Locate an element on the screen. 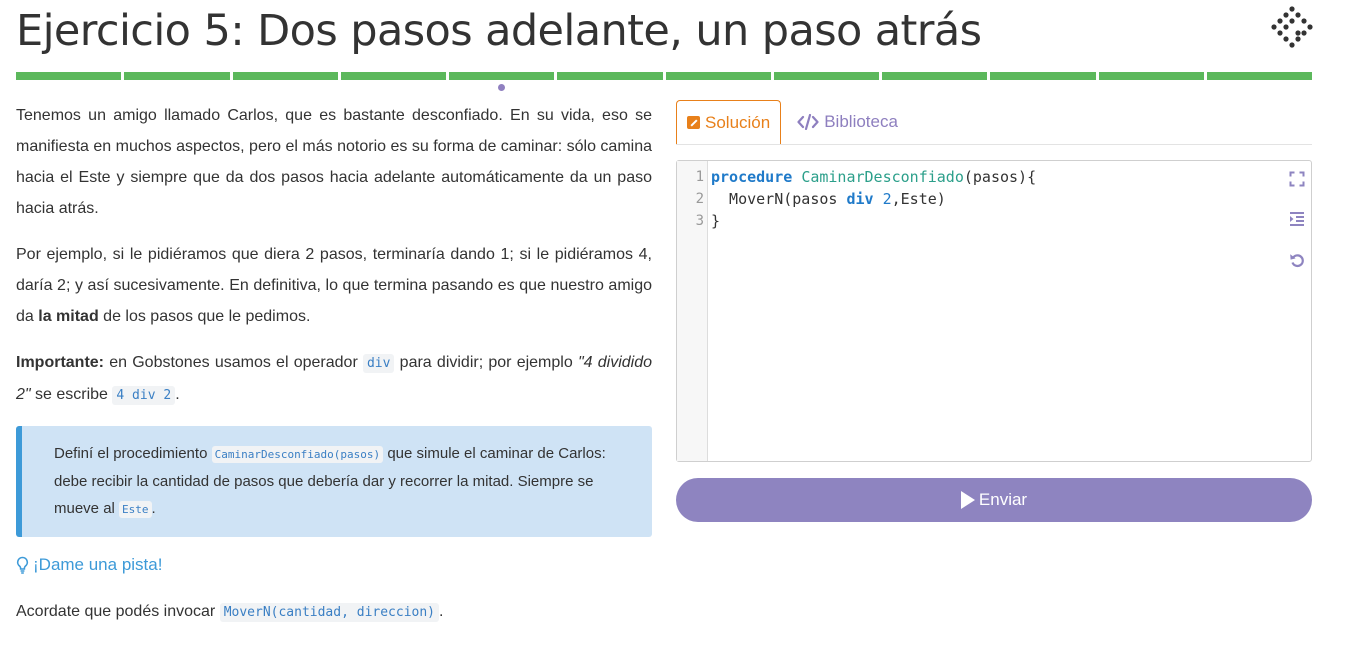  code-function-name: CaminarDesconfiado is located at coordinates (882, 177).